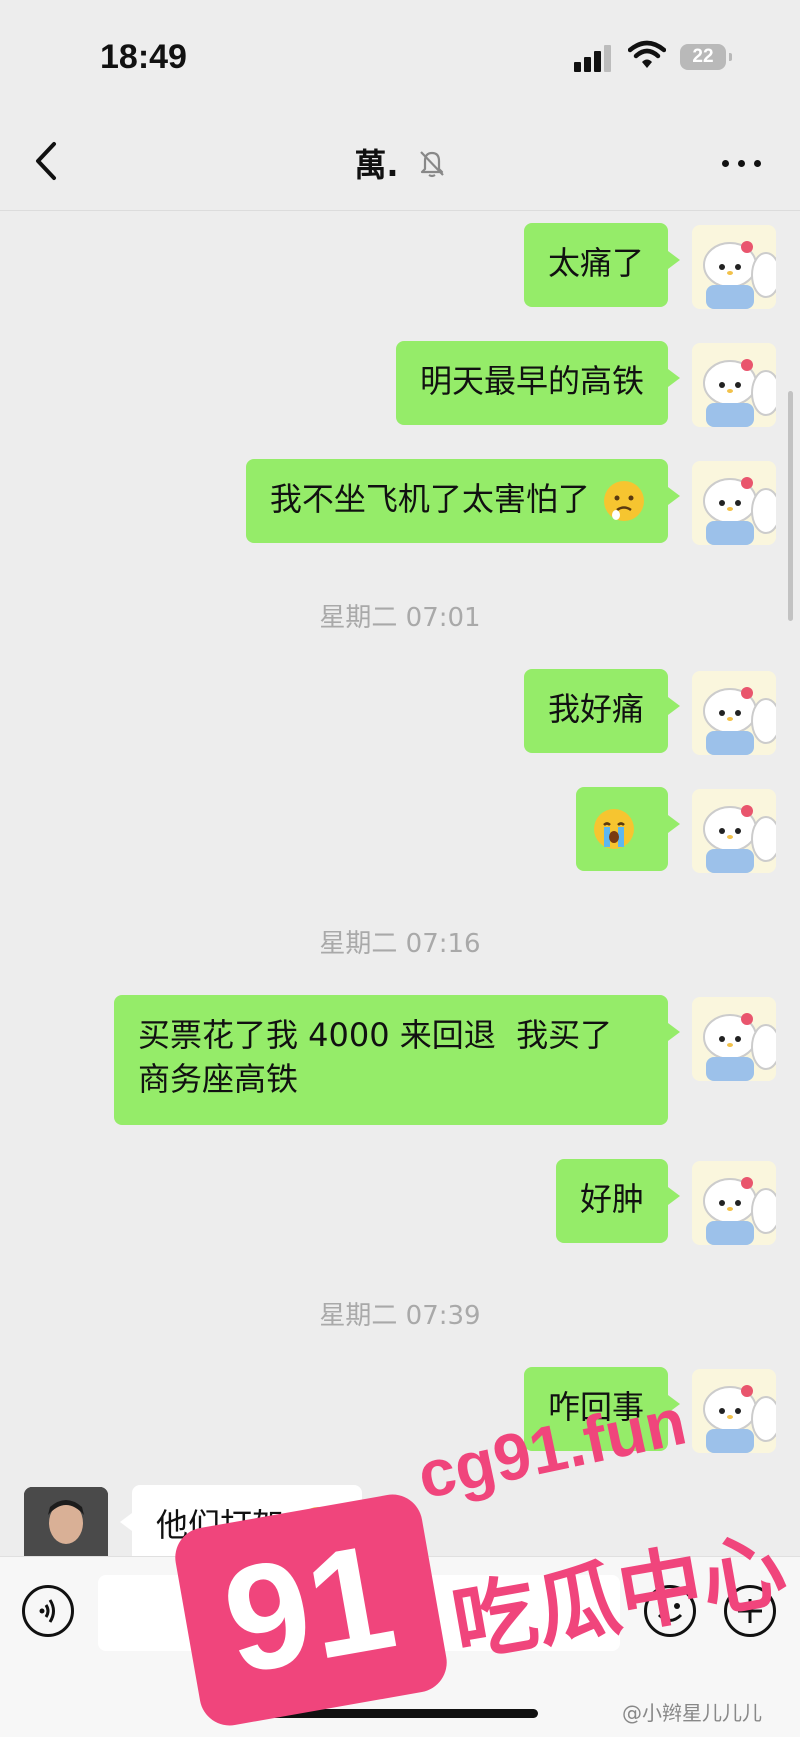 This screenshot has width=800, height=1737. Describe the element at coordinates (594, 58) in the screenshot. I see `signal-icon` at that location.